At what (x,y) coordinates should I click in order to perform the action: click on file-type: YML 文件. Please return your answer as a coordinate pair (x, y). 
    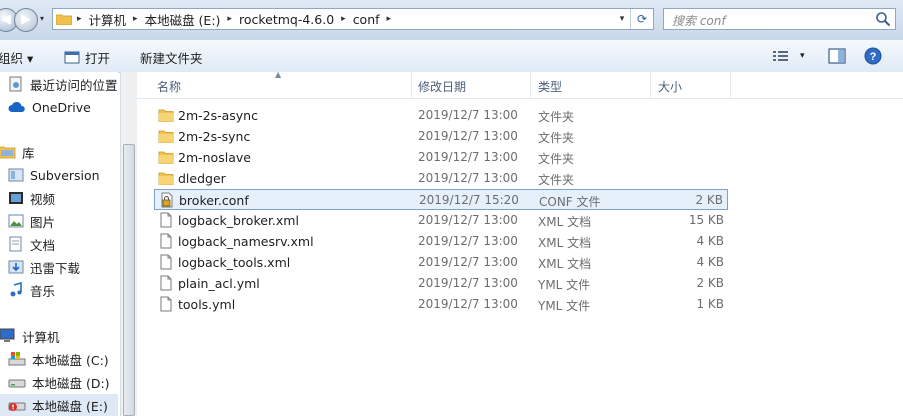
    Looking at the image, I should click on (564, 285).